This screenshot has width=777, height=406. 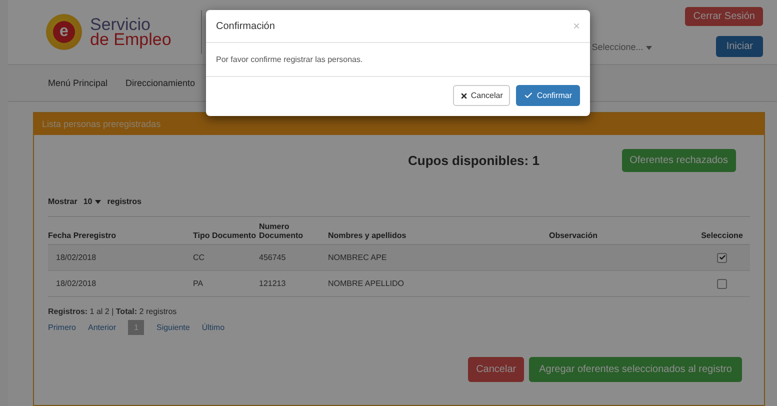 What do you see at coordinates (113, 311) in the screenshot?
I see `records-summary: Registros: 1 al 2 | Total: 2 registros` at bounding box center [113, 311].